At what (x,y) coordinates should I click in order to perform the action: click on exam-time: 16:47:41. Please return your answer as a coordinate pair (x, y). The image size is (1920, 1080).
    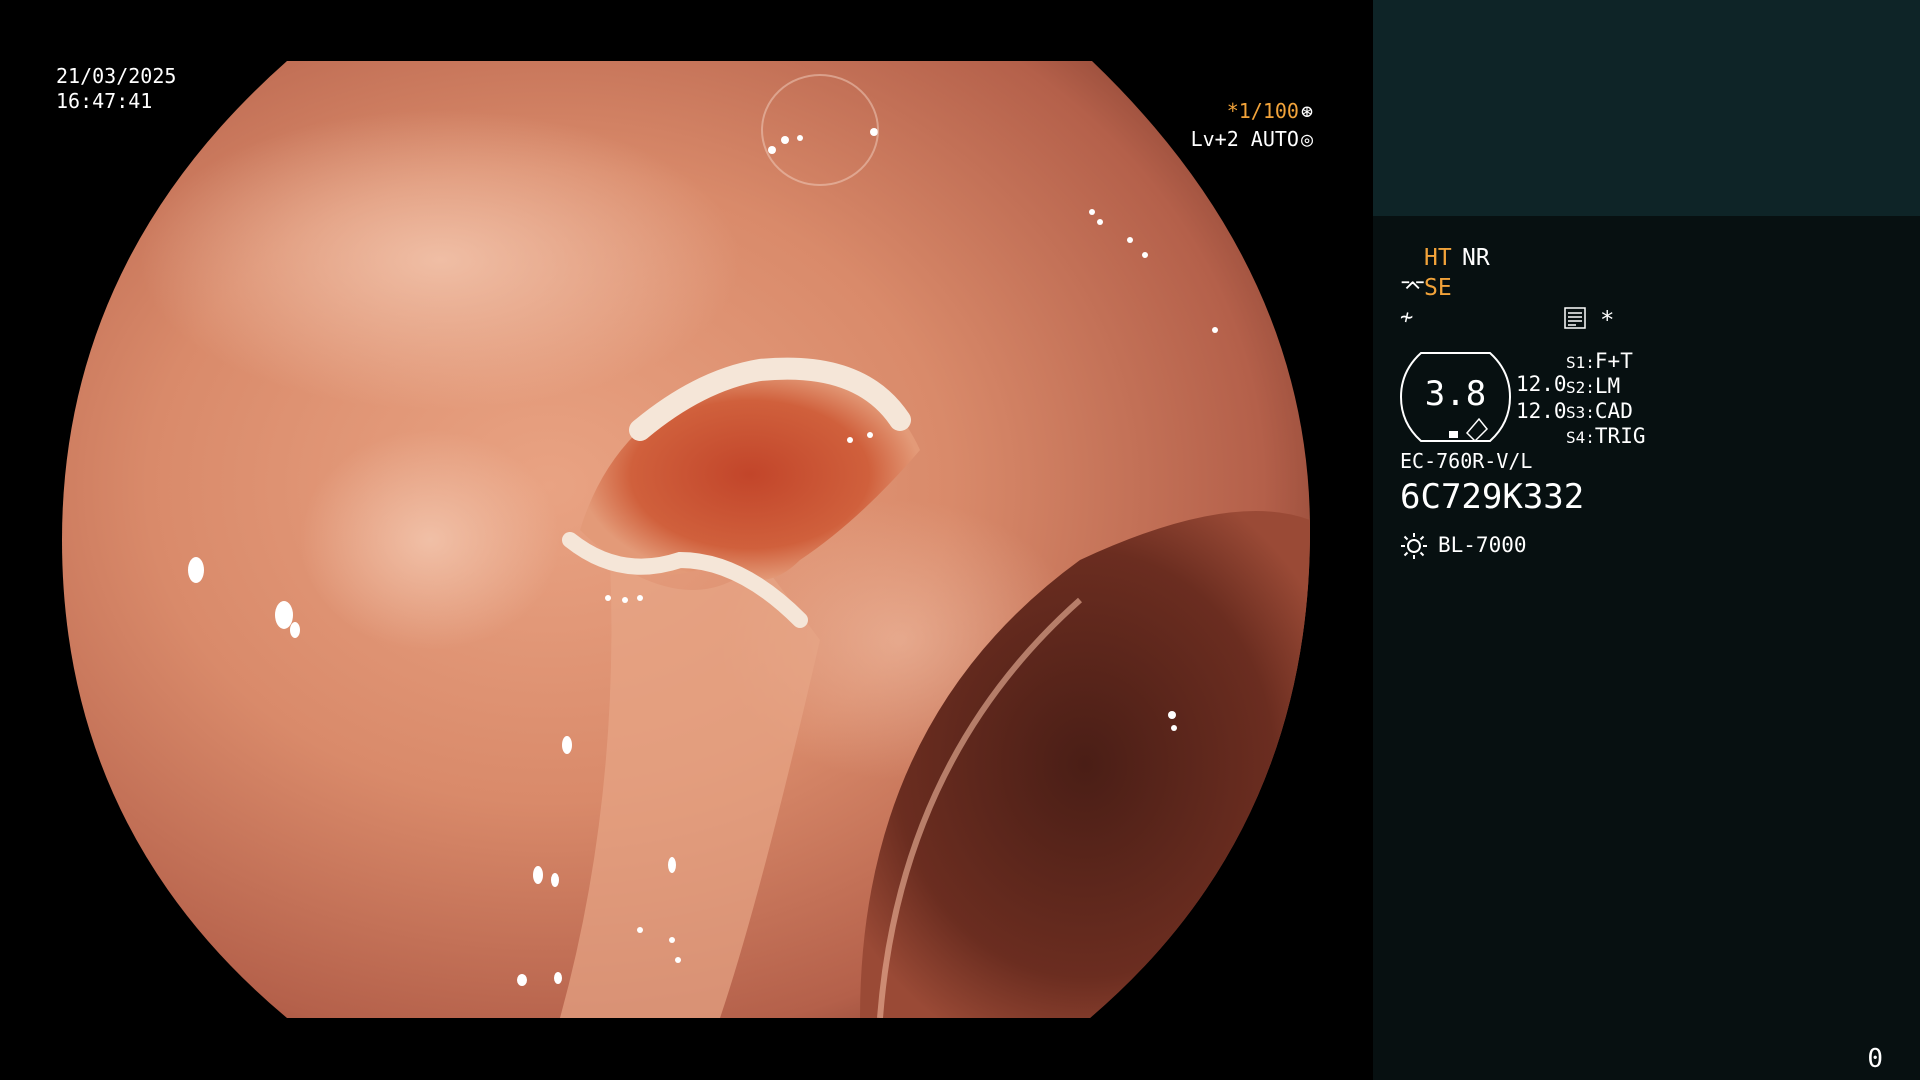
    Looking at the image, I should click on (104, 101).